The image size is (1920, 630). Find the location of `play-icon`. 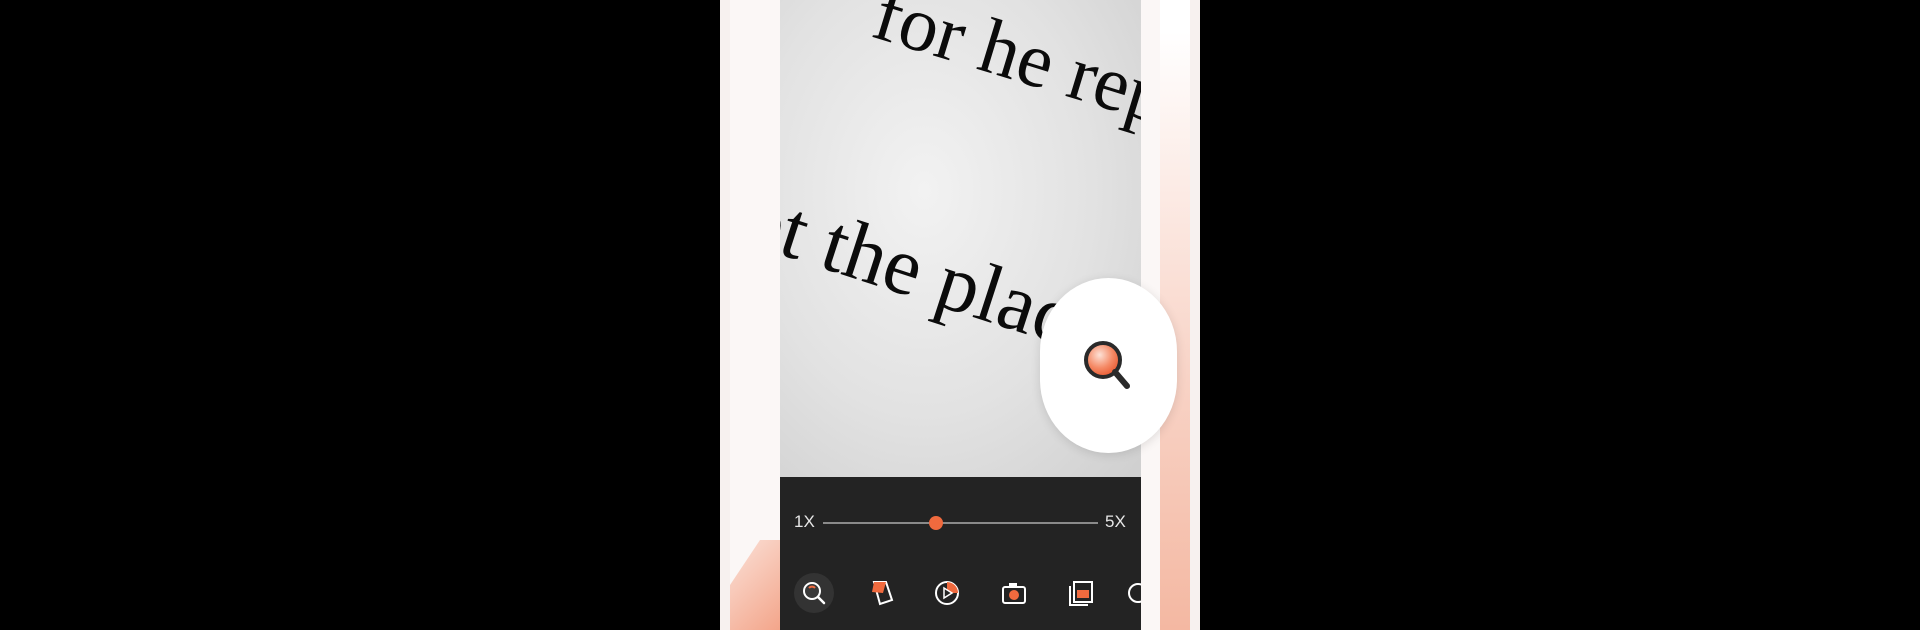

play-icon is located at coordinates (947, 593).